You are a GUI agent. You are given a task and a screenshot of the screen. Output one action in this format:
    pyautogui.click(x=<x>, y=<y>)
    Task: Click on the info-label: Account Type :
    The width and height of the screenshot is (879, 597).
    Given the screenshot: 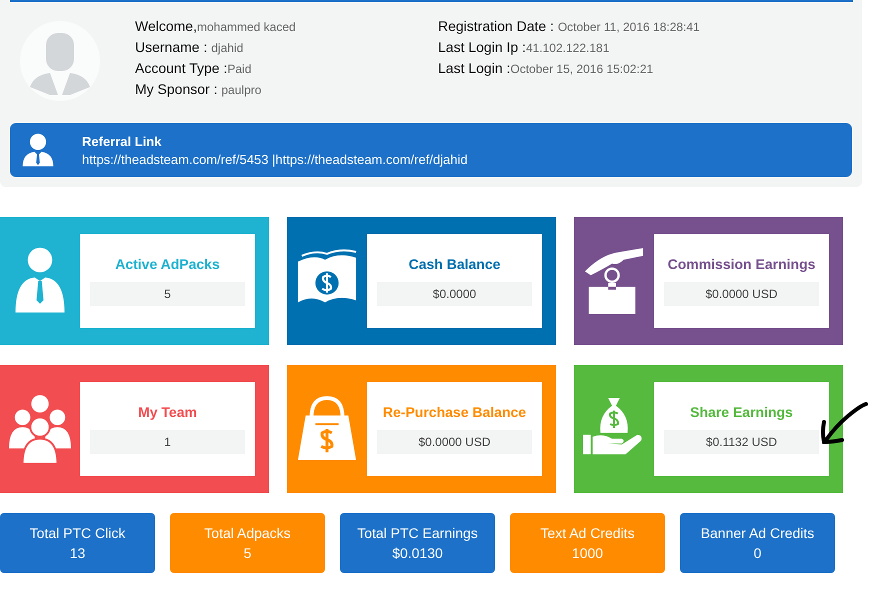 What is the action you would take?
    pyautogui.click(x=181, y=68)
    